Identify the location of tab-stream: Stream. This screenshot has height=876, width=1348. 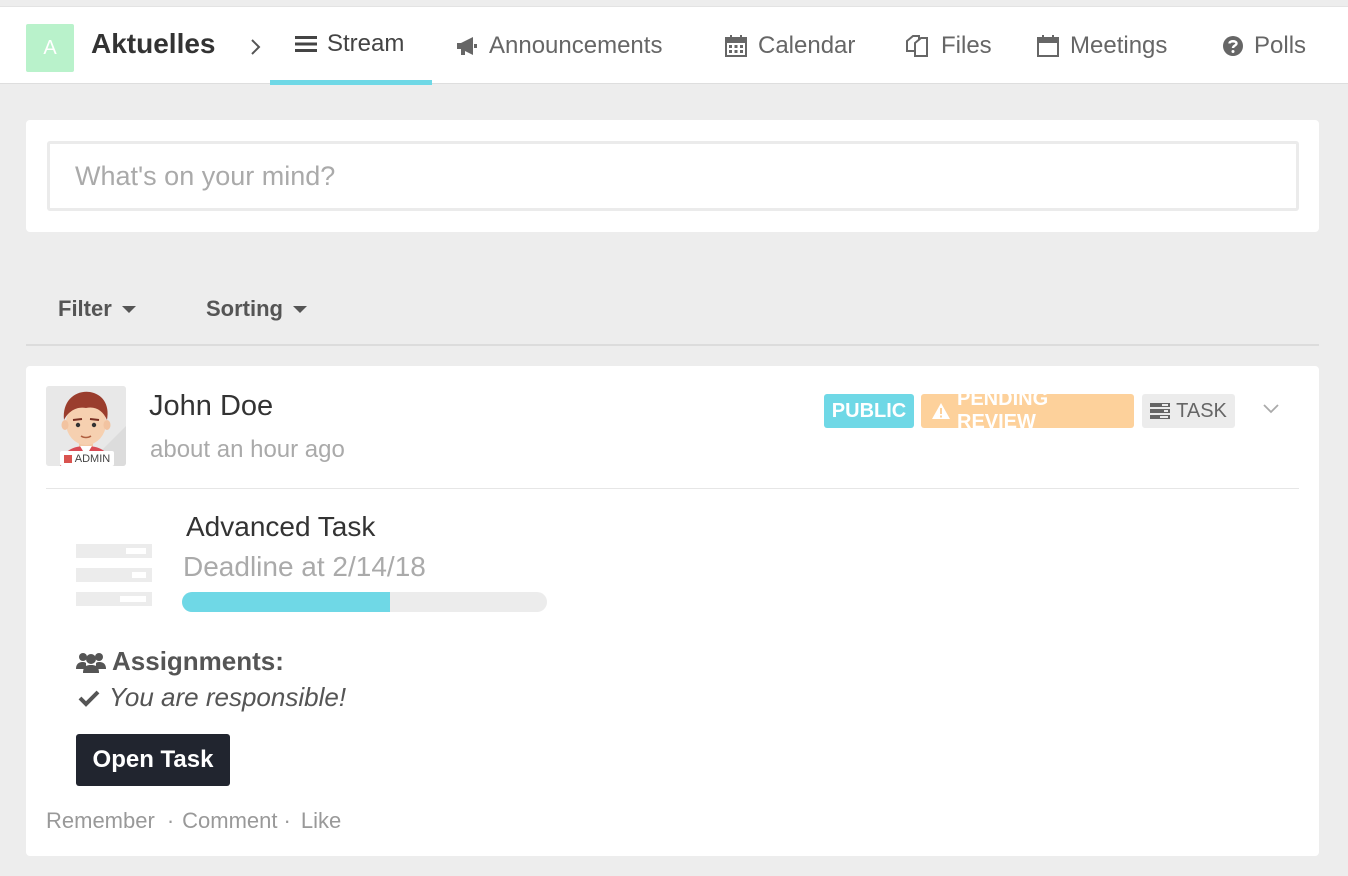
(351, 46).